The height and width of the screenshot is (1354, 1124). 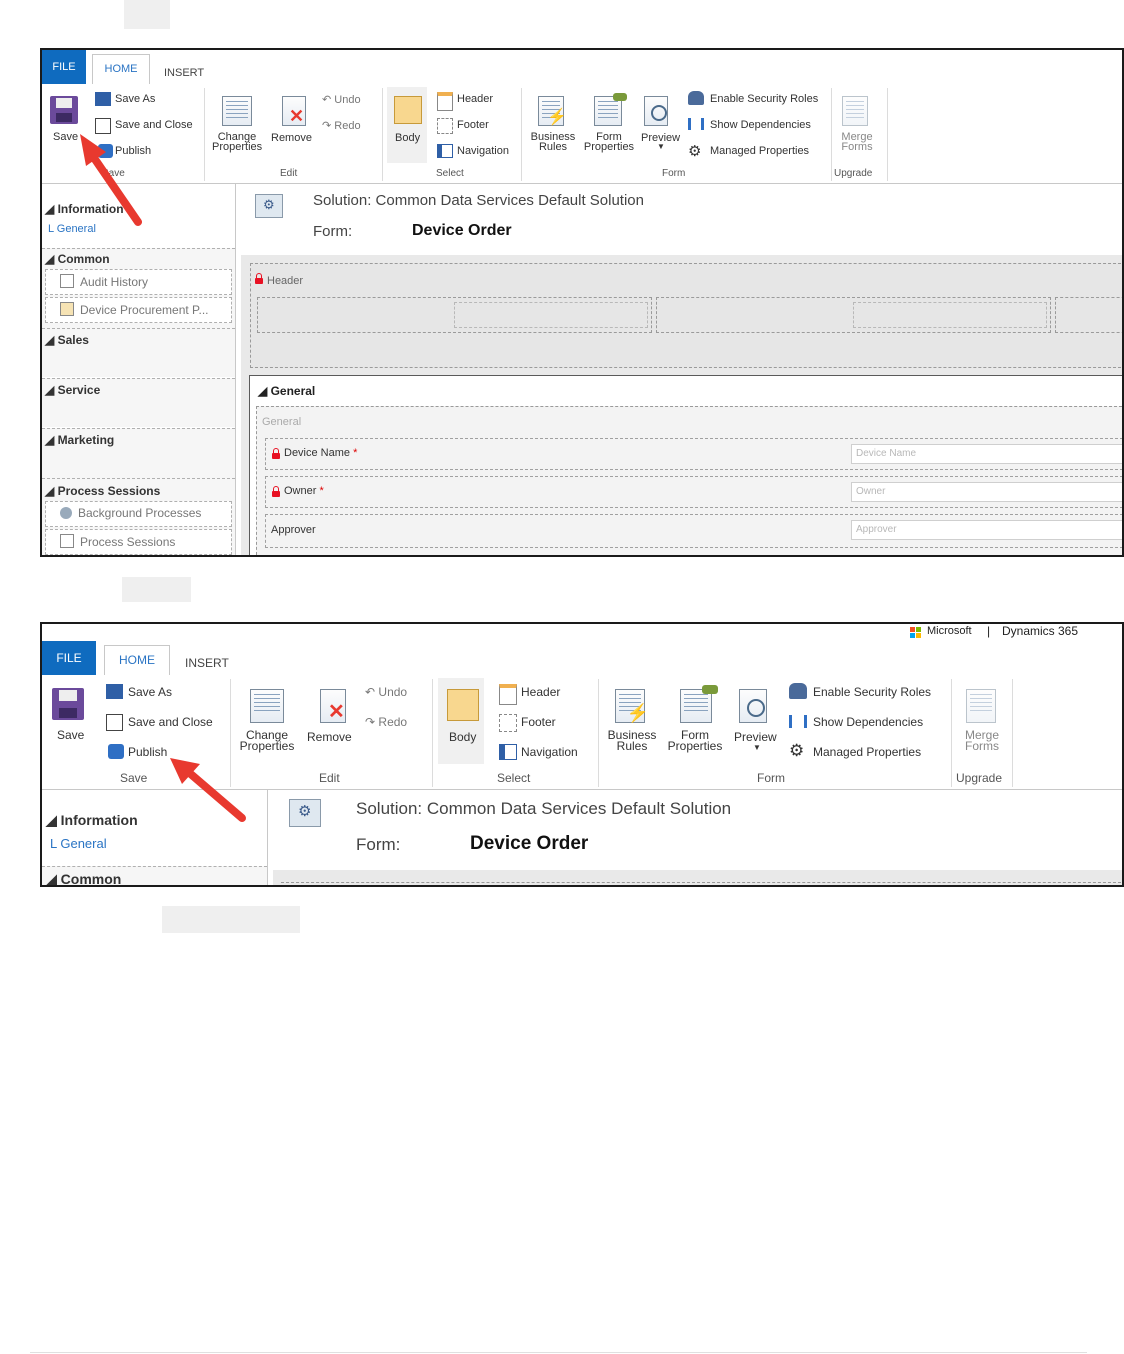 I want to click on publish-icon, so click(x=116, y=751).